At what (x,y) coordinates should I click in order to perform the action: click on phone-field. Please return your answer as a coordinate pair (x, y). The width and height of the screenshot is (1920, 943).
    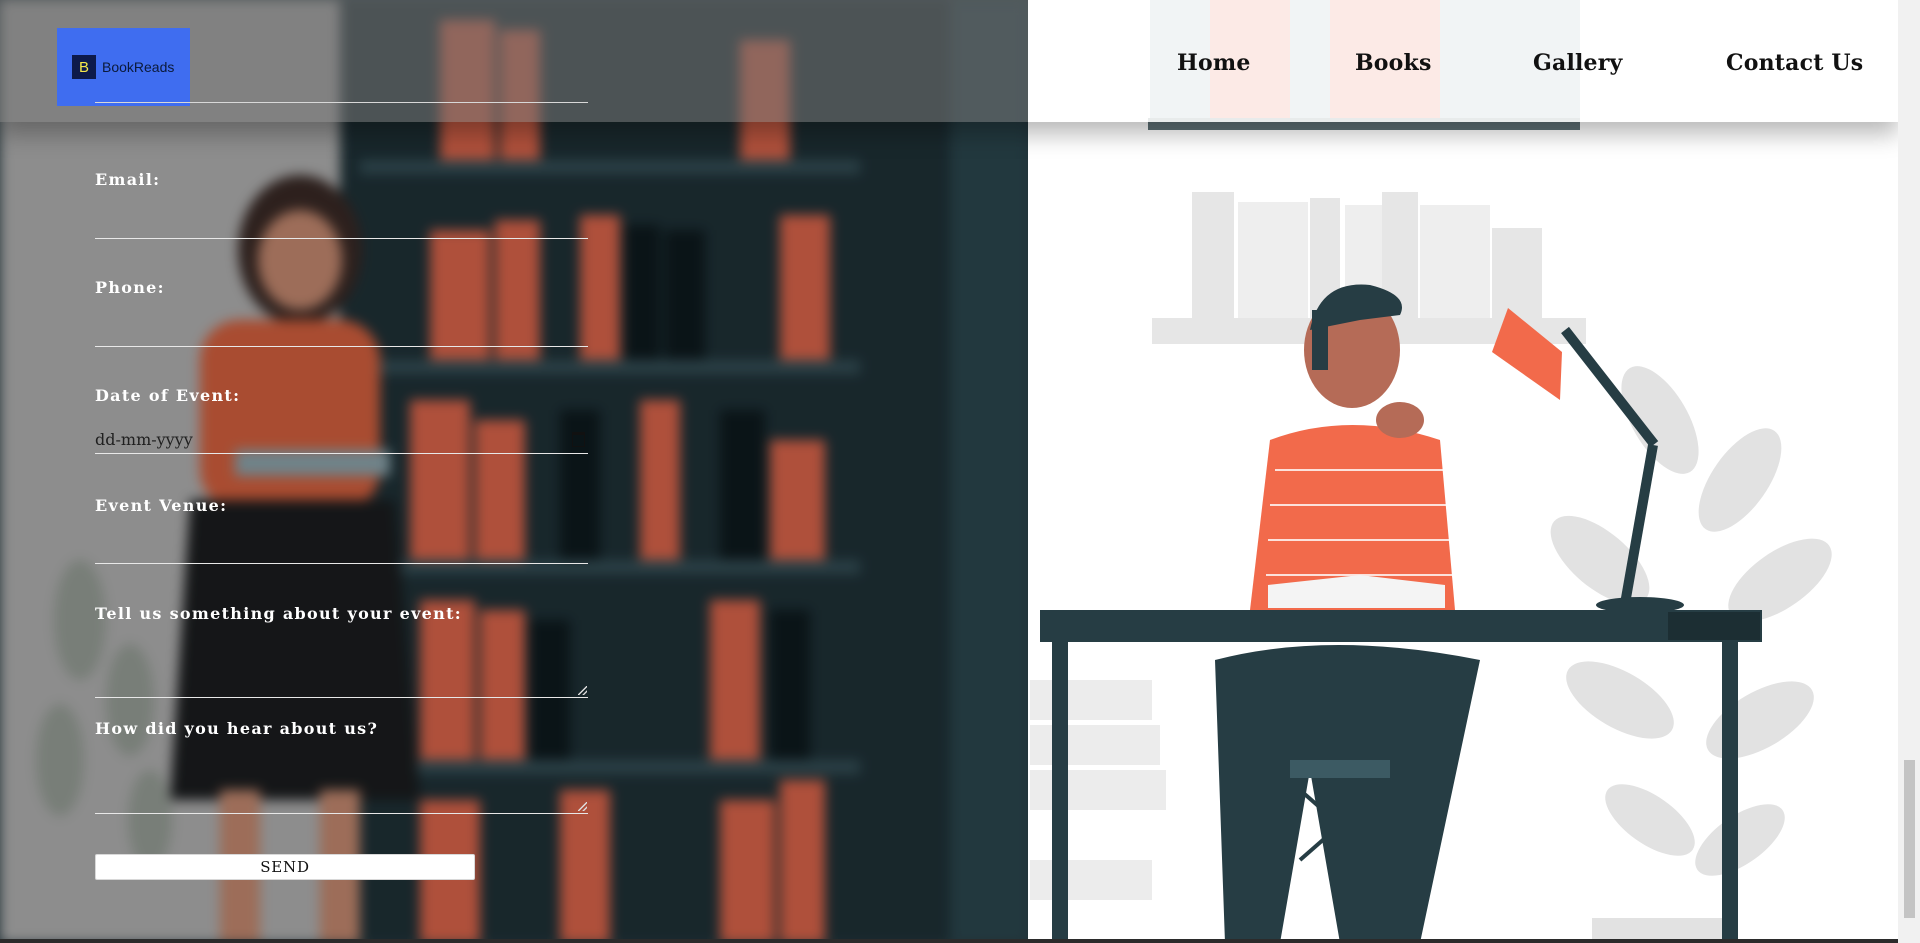
    Looking at the image, I should click on (341, 332).